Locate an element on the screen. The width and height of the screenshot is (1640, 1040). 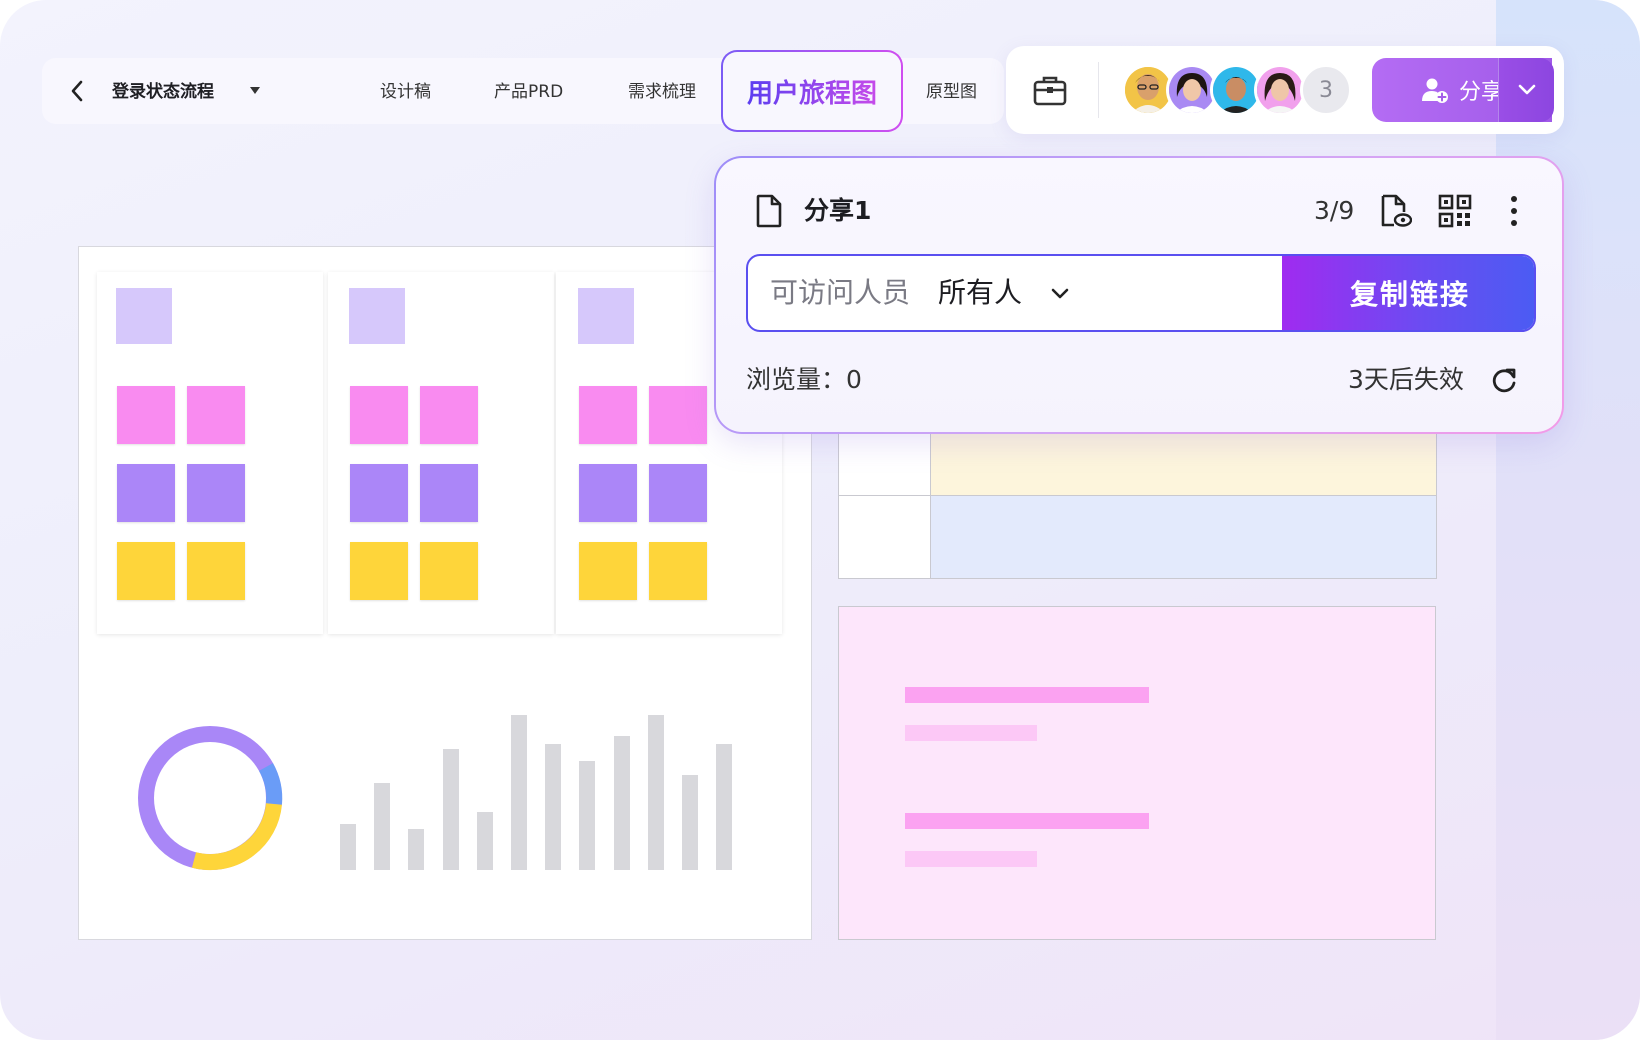
access-permission-field: 可访问人员 所有人 复制链接 is located at coordinates (1141, 293).